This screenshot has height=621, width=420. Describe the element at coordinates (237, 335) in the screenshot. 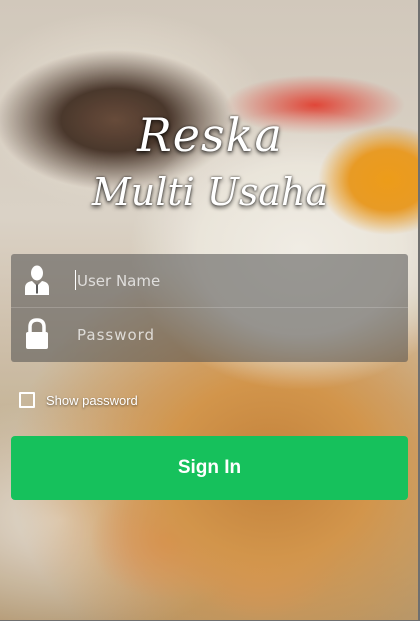

I see `password-input` at that location.